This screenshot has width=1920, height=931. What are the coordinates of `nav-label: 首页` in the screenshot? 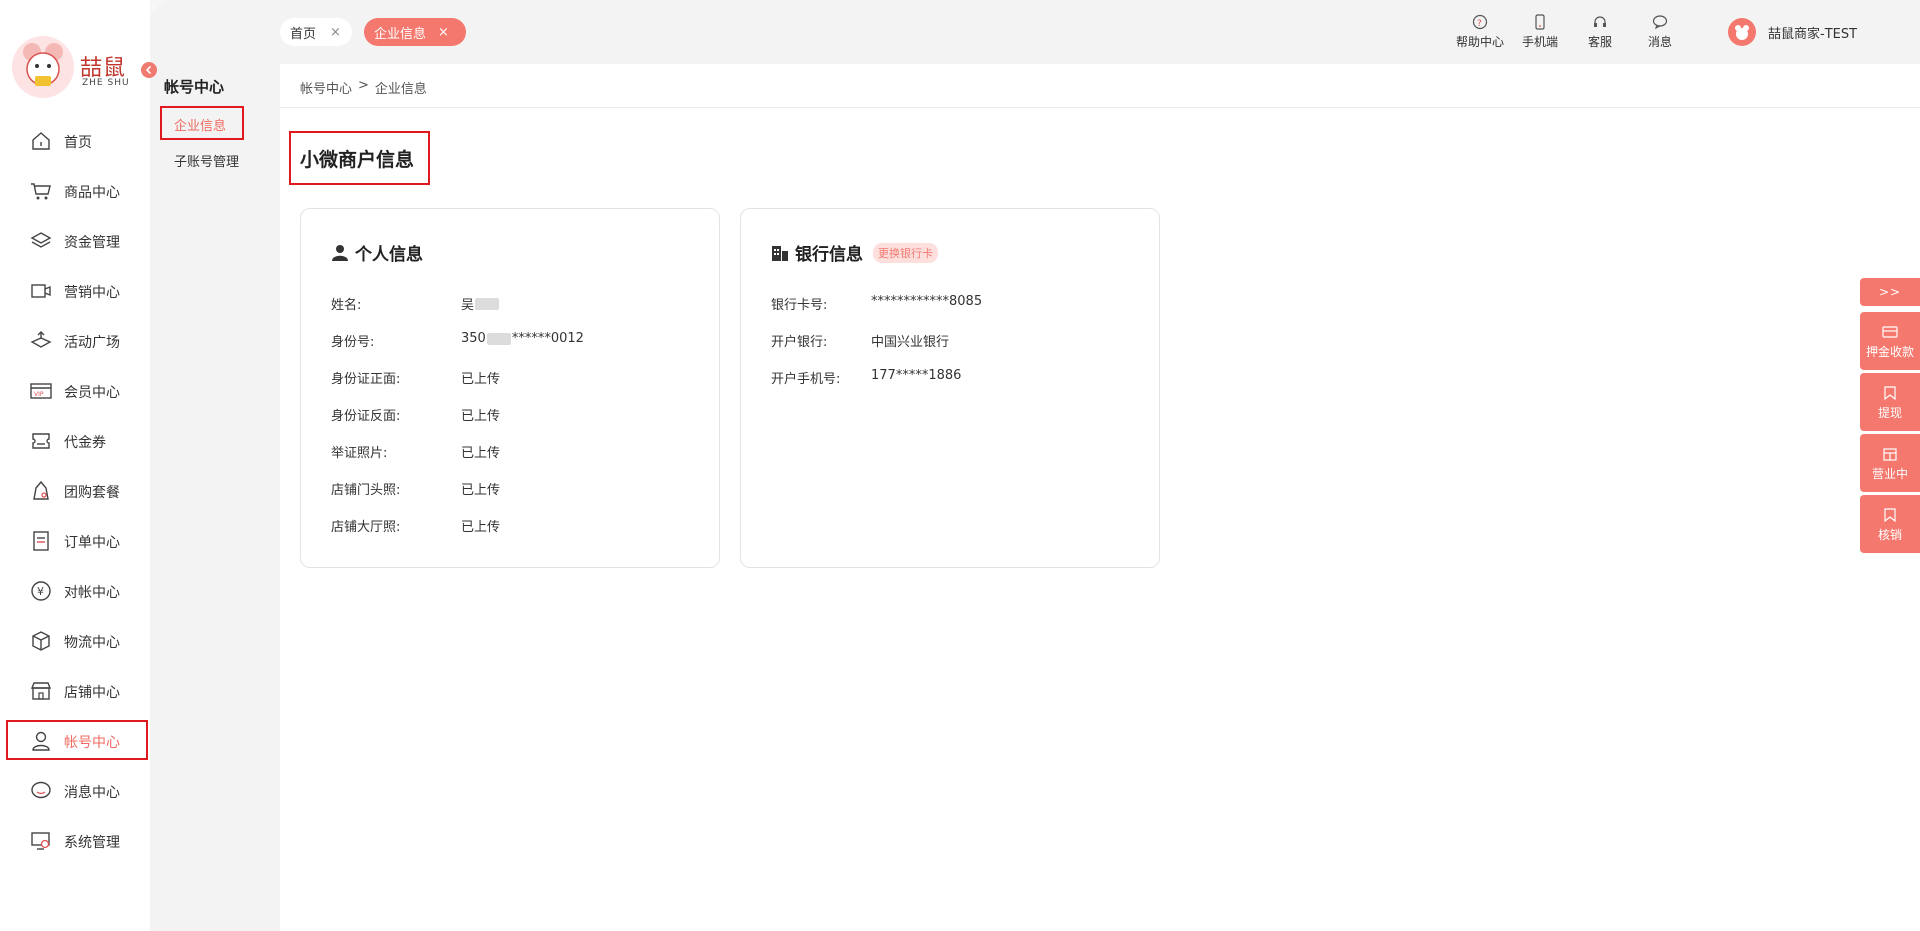 It's located at (78, 143).